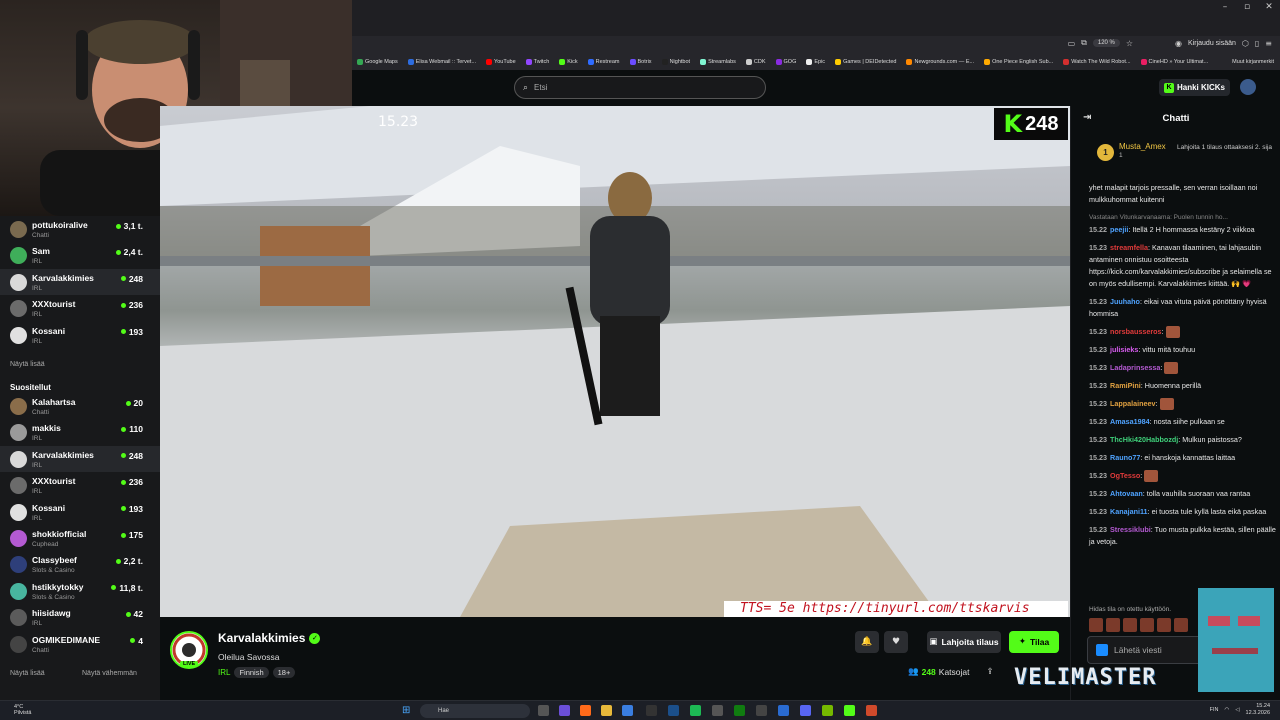 This screenshot has height=720, width=1280. Describe the element at coordinates (805, 710) in the screenshot. I see `discord-icon` at that location.